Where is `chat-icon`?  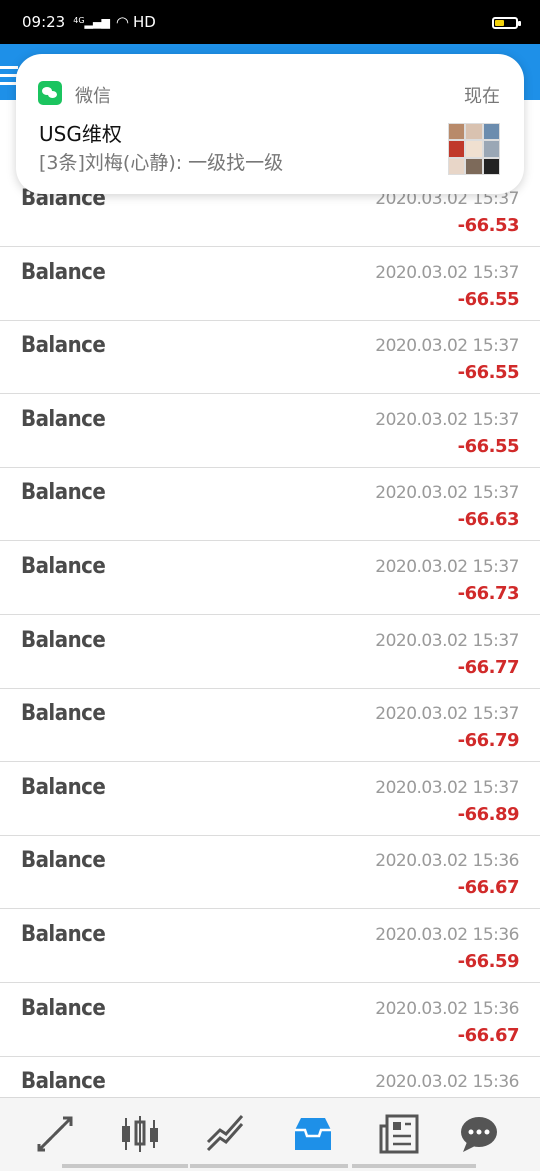
chat-icon is located at coordinates (479, 1134).